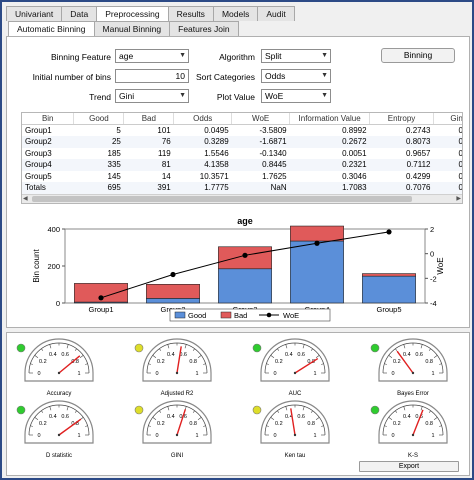 The height and width of the screenshot is (480, 474). I want to click on algorithm-label: Algorithm, so click(237, 57).